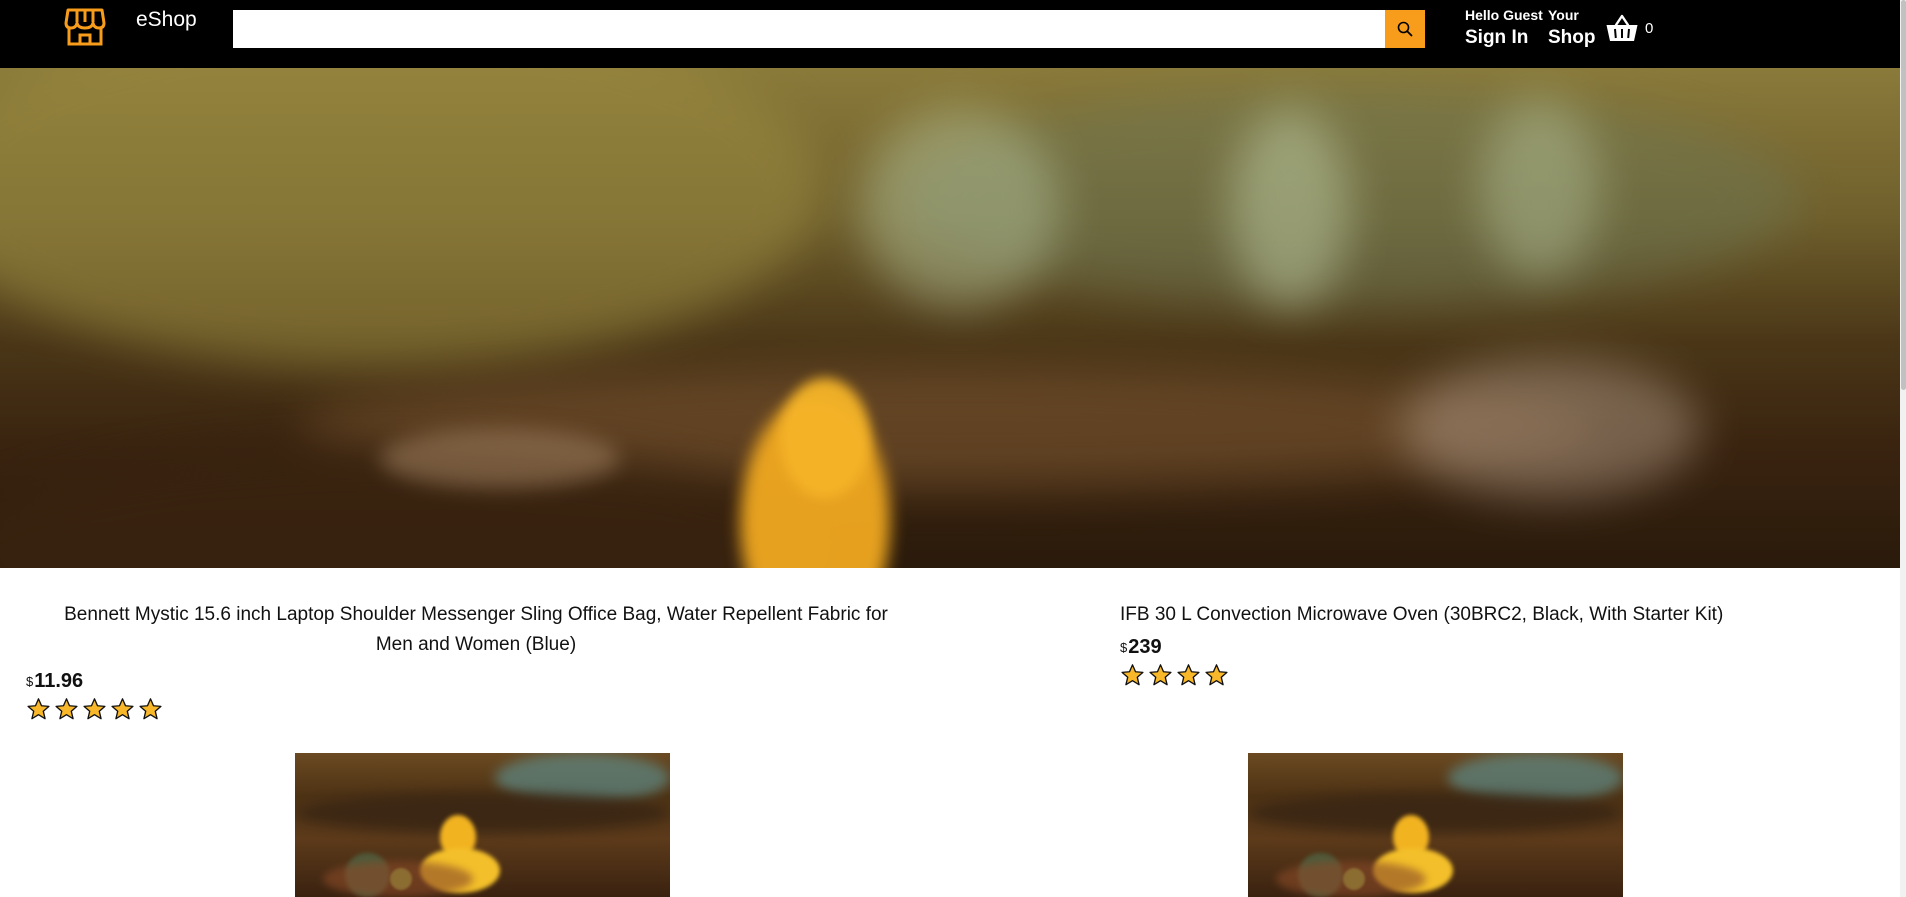  Describe the element at coordinates (59, 681) in the screenshot. I see `price-value: 11.96` at that location.